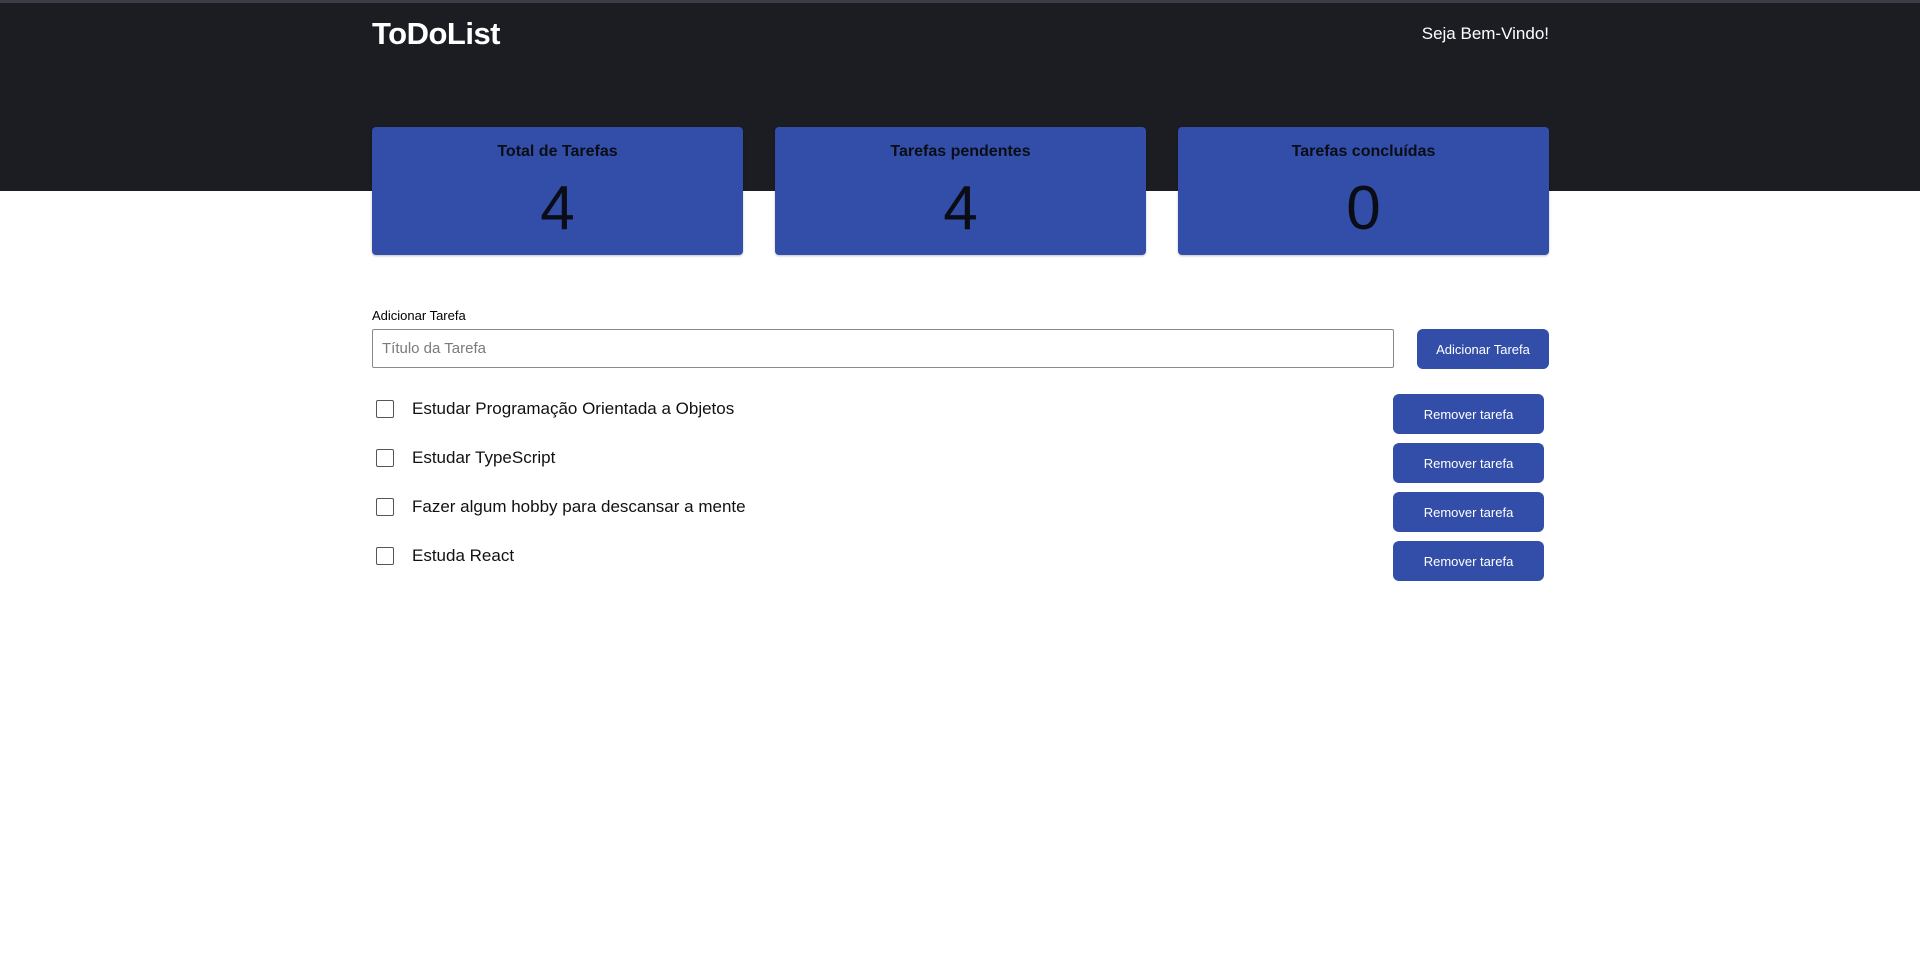 Image resolution: width=1920 pixels, height=955 pixels. I want to click on stat-card-total: Total de Tarefas 4, so click(557, 191).